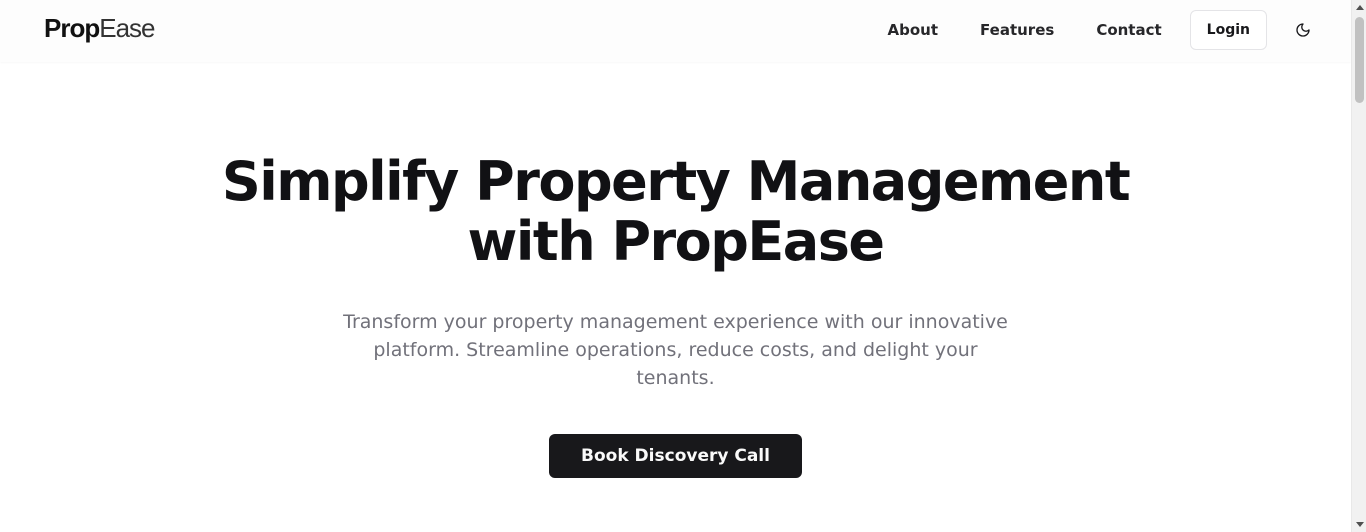 This screenshot has height=532, width=1366. I want to click on login-button: Login, so click(1228, 30).